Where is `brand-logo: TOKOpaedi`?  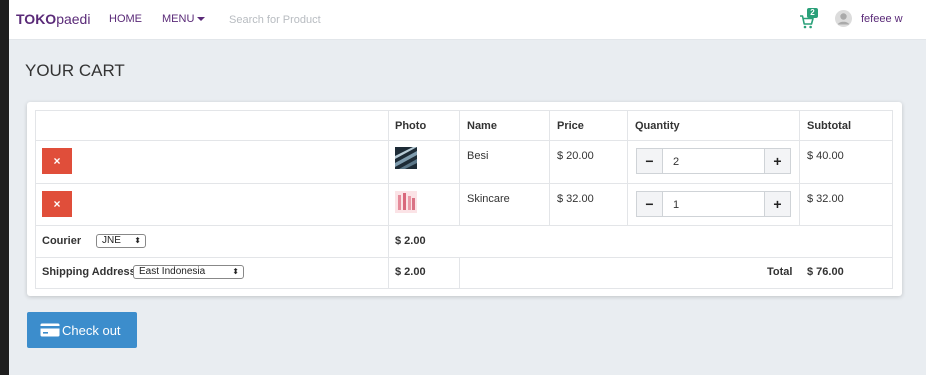 brand-logo: TOKOpaedi is located at coordinates (53, 19).